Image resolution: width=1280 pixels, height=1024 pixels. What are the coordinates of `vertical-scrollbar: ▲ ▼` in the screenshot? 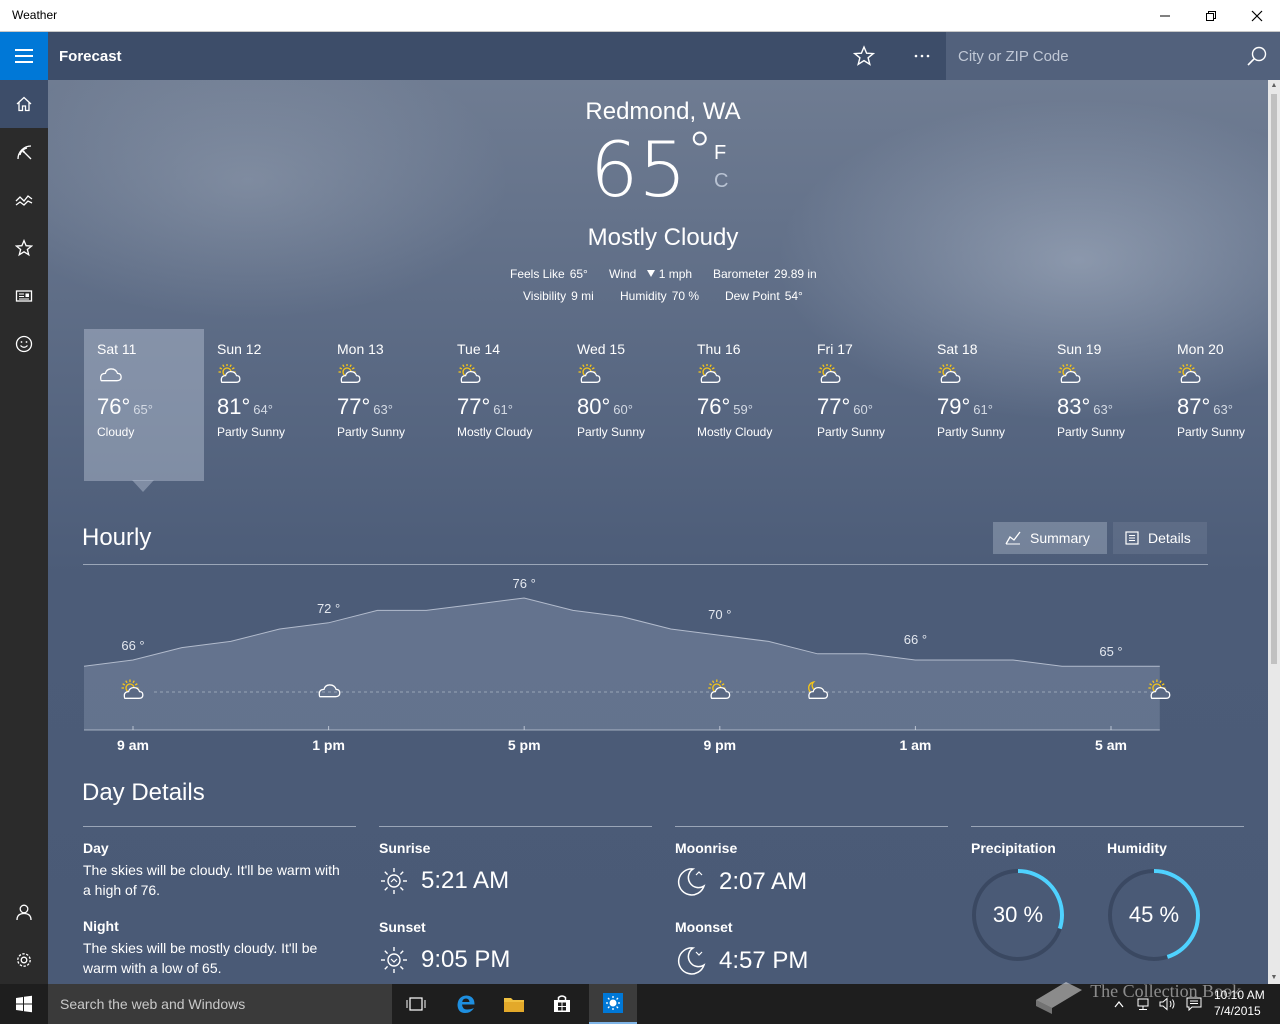 It's located at (1274, 532).